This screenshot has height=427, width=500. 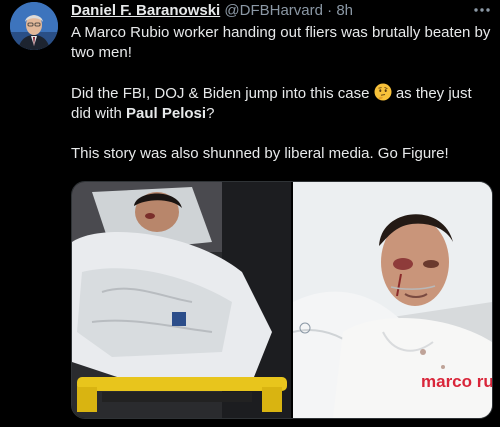 I want to click on more-dots-glyph, so click(x=482, y=10).